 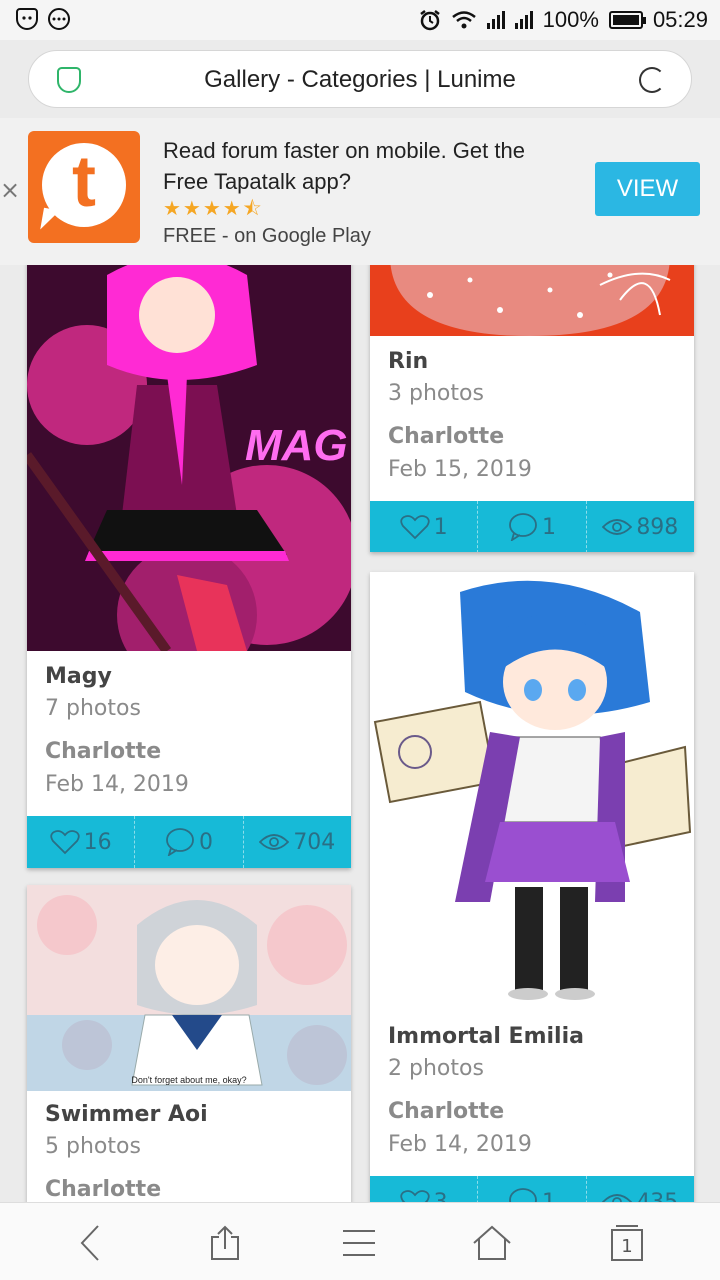 What do you see at coordinates (81, 842) in the screenshot?
I see `likes-stat: 16` at bounding box center [81, 842].